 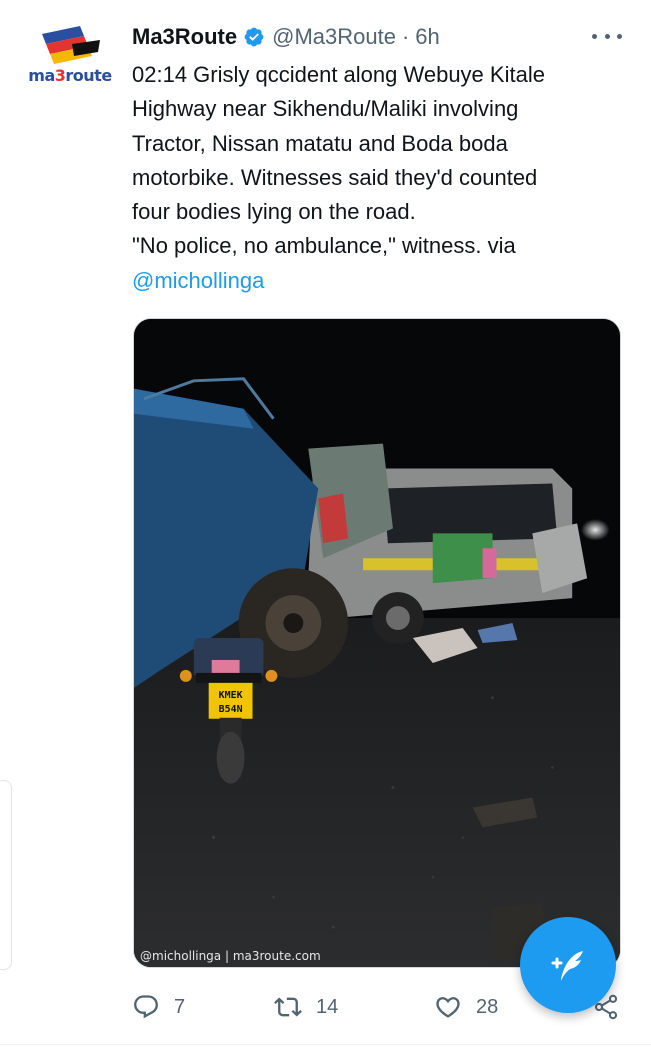 I want to click on reply-button: 7, so click(x=158, y=1007).